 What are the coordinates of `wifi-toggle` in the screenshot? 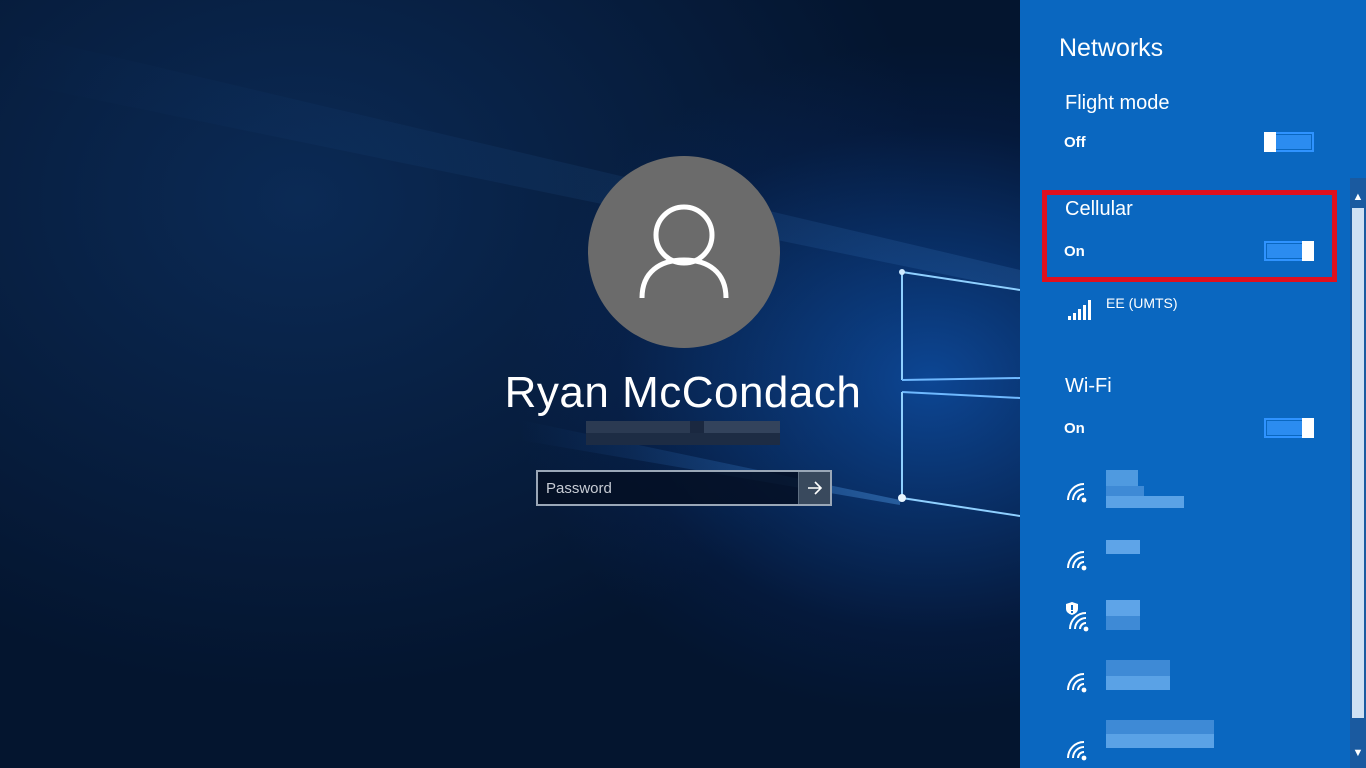 It's located at (1289, 428).